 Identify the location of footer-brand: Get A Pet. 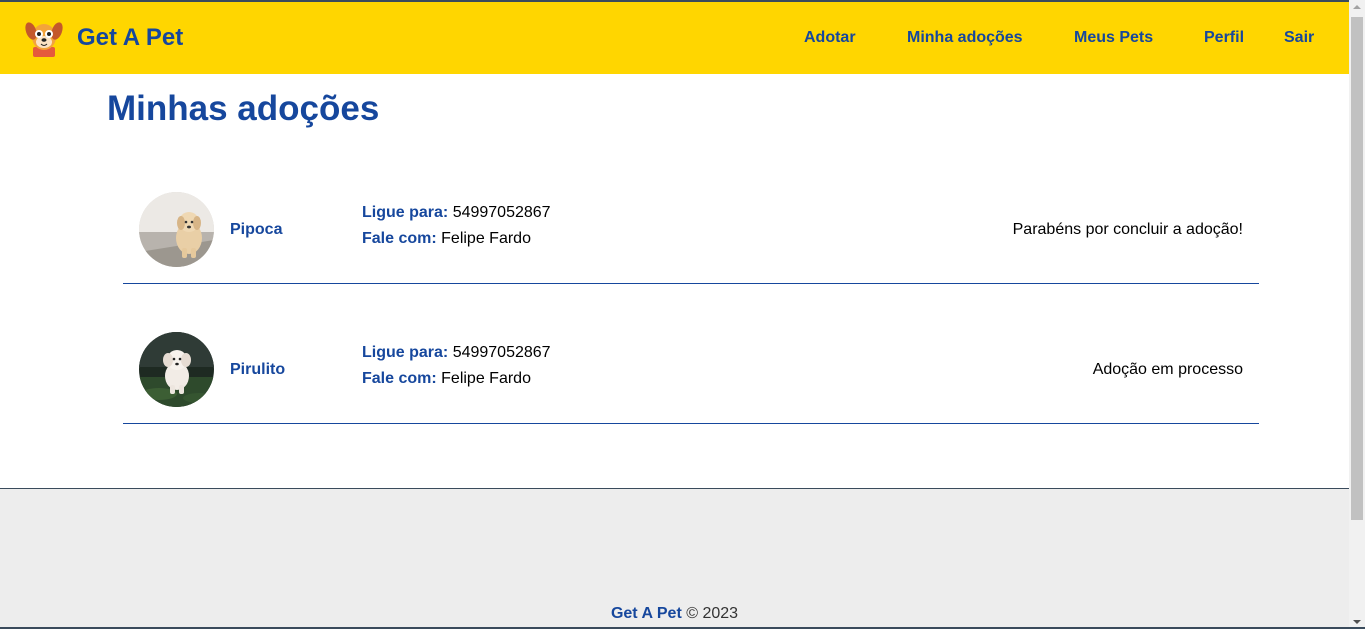
(646, 613).